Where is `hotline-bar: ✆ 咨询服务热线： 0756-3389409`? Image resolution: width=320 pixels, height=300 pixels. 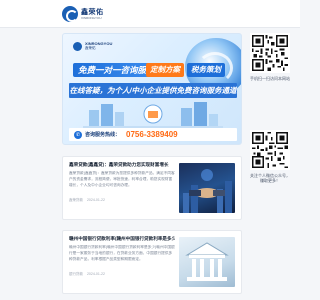
hotline-bar: ✆ 咨询服务热线： 0756-3389409 is located at coordinates (153, 134).